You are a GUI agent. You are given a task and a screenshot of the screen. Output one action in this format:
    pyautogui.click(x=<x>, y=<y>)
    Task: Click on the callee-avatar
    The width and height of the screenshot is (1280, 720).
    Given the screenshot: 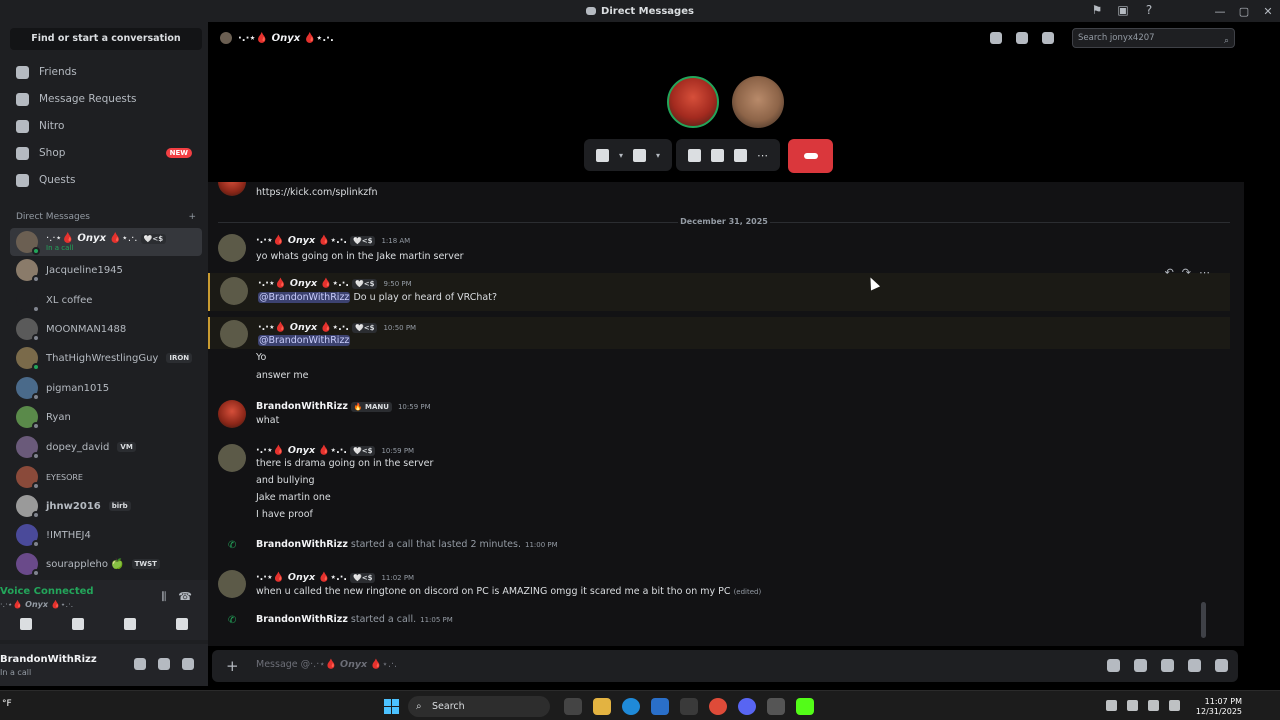 What is the action you would take?
    pyautogui.click(x=758, y=102)
    